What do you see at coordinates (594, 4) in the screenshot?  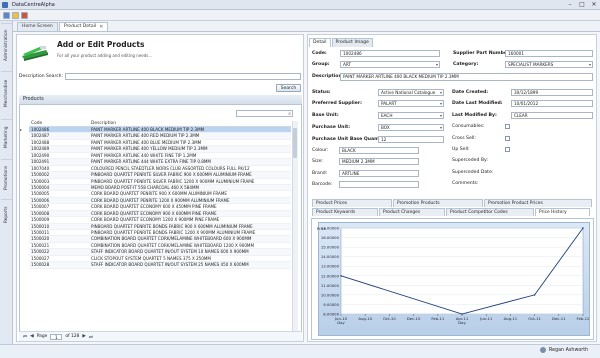 I see `close-window-button: ✕` at bounding box center [594, 4].